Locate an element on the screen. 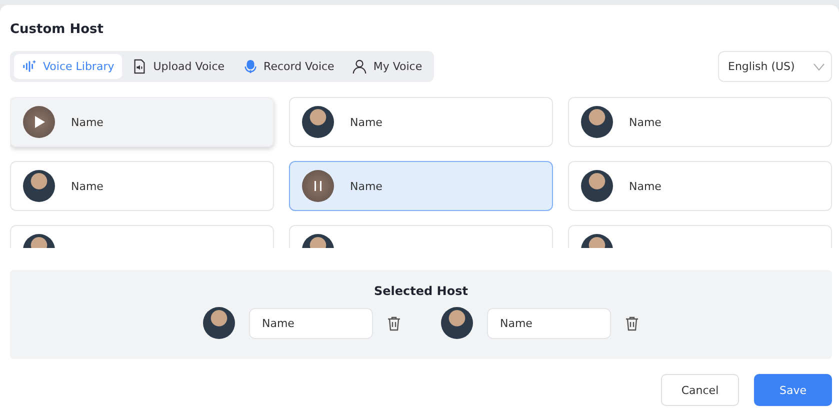  panel-title: Selected Host is located at coordinates (421, 291).